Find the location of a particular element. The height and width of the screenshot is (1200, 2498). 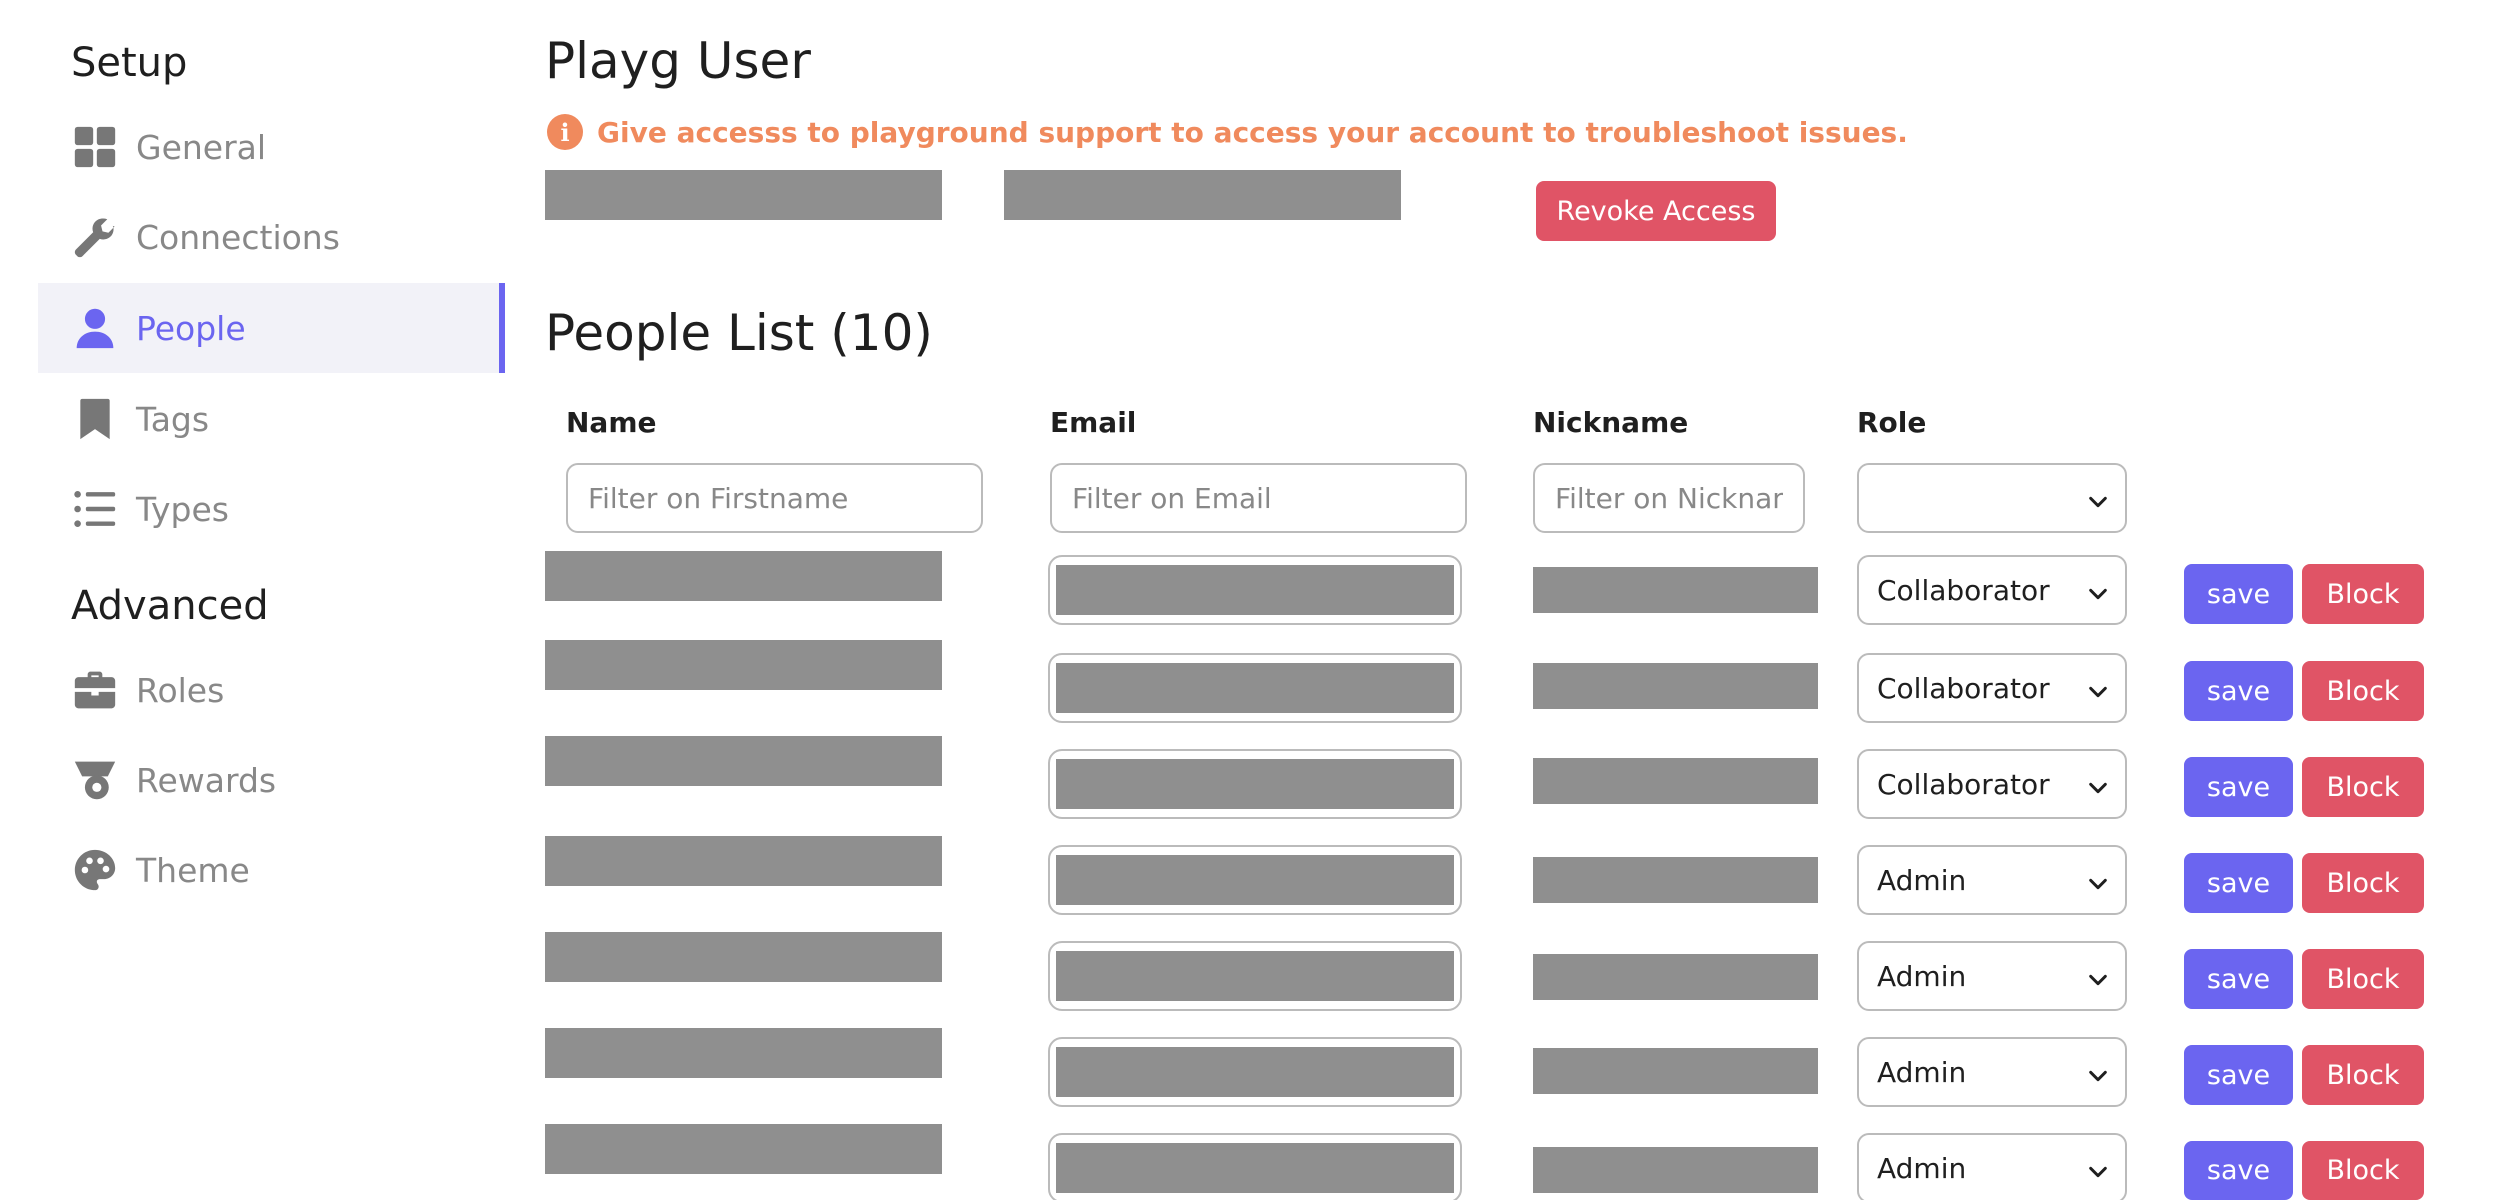

person-icon is located at coordinates (95, 328).